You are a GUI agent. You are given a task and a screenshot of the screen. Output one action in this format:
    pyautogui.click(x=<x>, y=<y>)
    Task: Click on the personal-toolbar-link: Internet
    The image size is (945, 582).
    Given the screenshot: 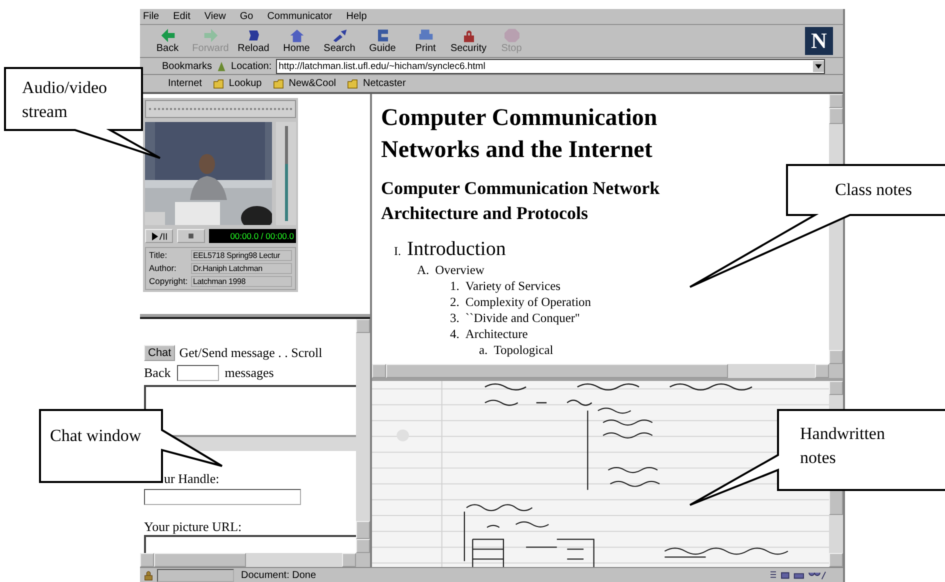 What is the action you would take?
    pyautogui.click(x=185, y=83)
    